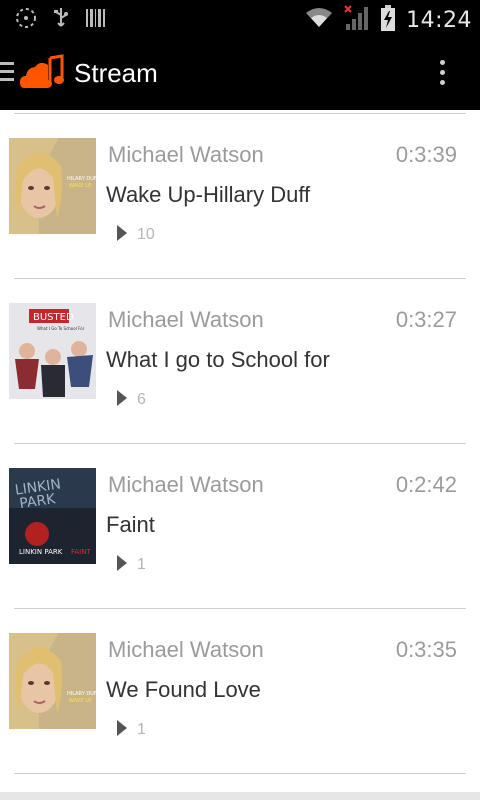 The height and width of the screenshot is (800, 480). Describe the element at coordinates (41, 552) in the screenshot. I see `svg-text: LINKIN PARK` at that location.